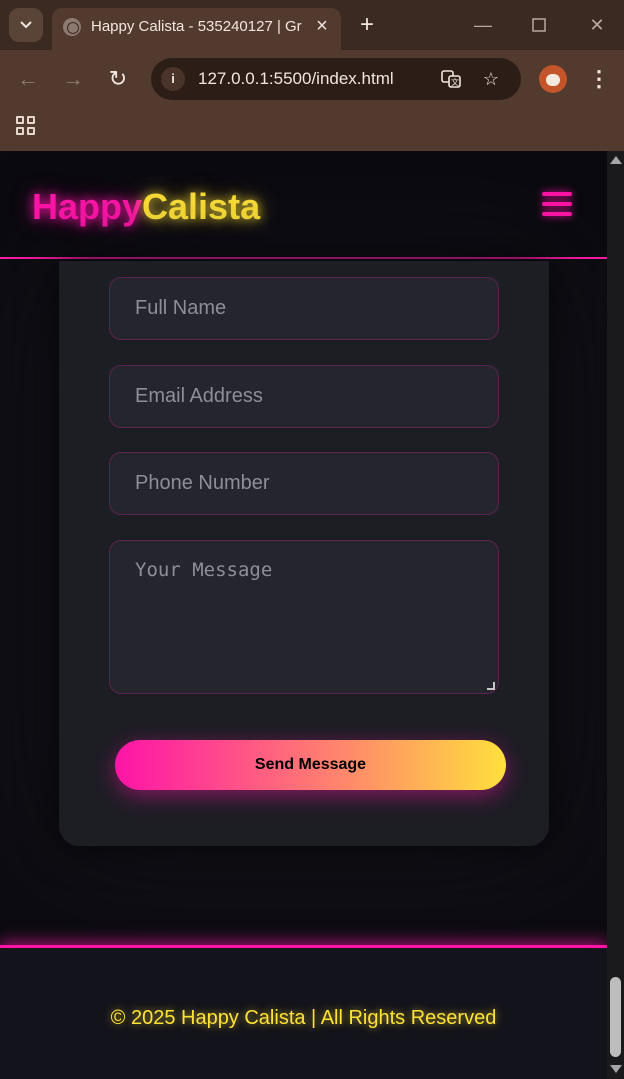 This screenshot has height=1079, width=624. I want to click on new-tab-button: +, so click(367, 25).